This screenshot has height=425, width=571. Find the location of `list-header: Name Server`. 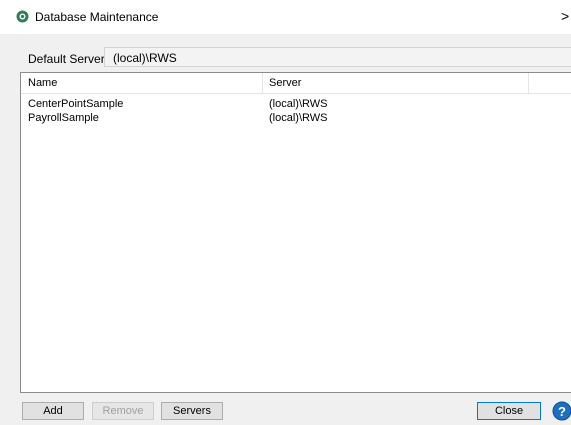

list-header: Name Server is located at coordinates (296, 83).